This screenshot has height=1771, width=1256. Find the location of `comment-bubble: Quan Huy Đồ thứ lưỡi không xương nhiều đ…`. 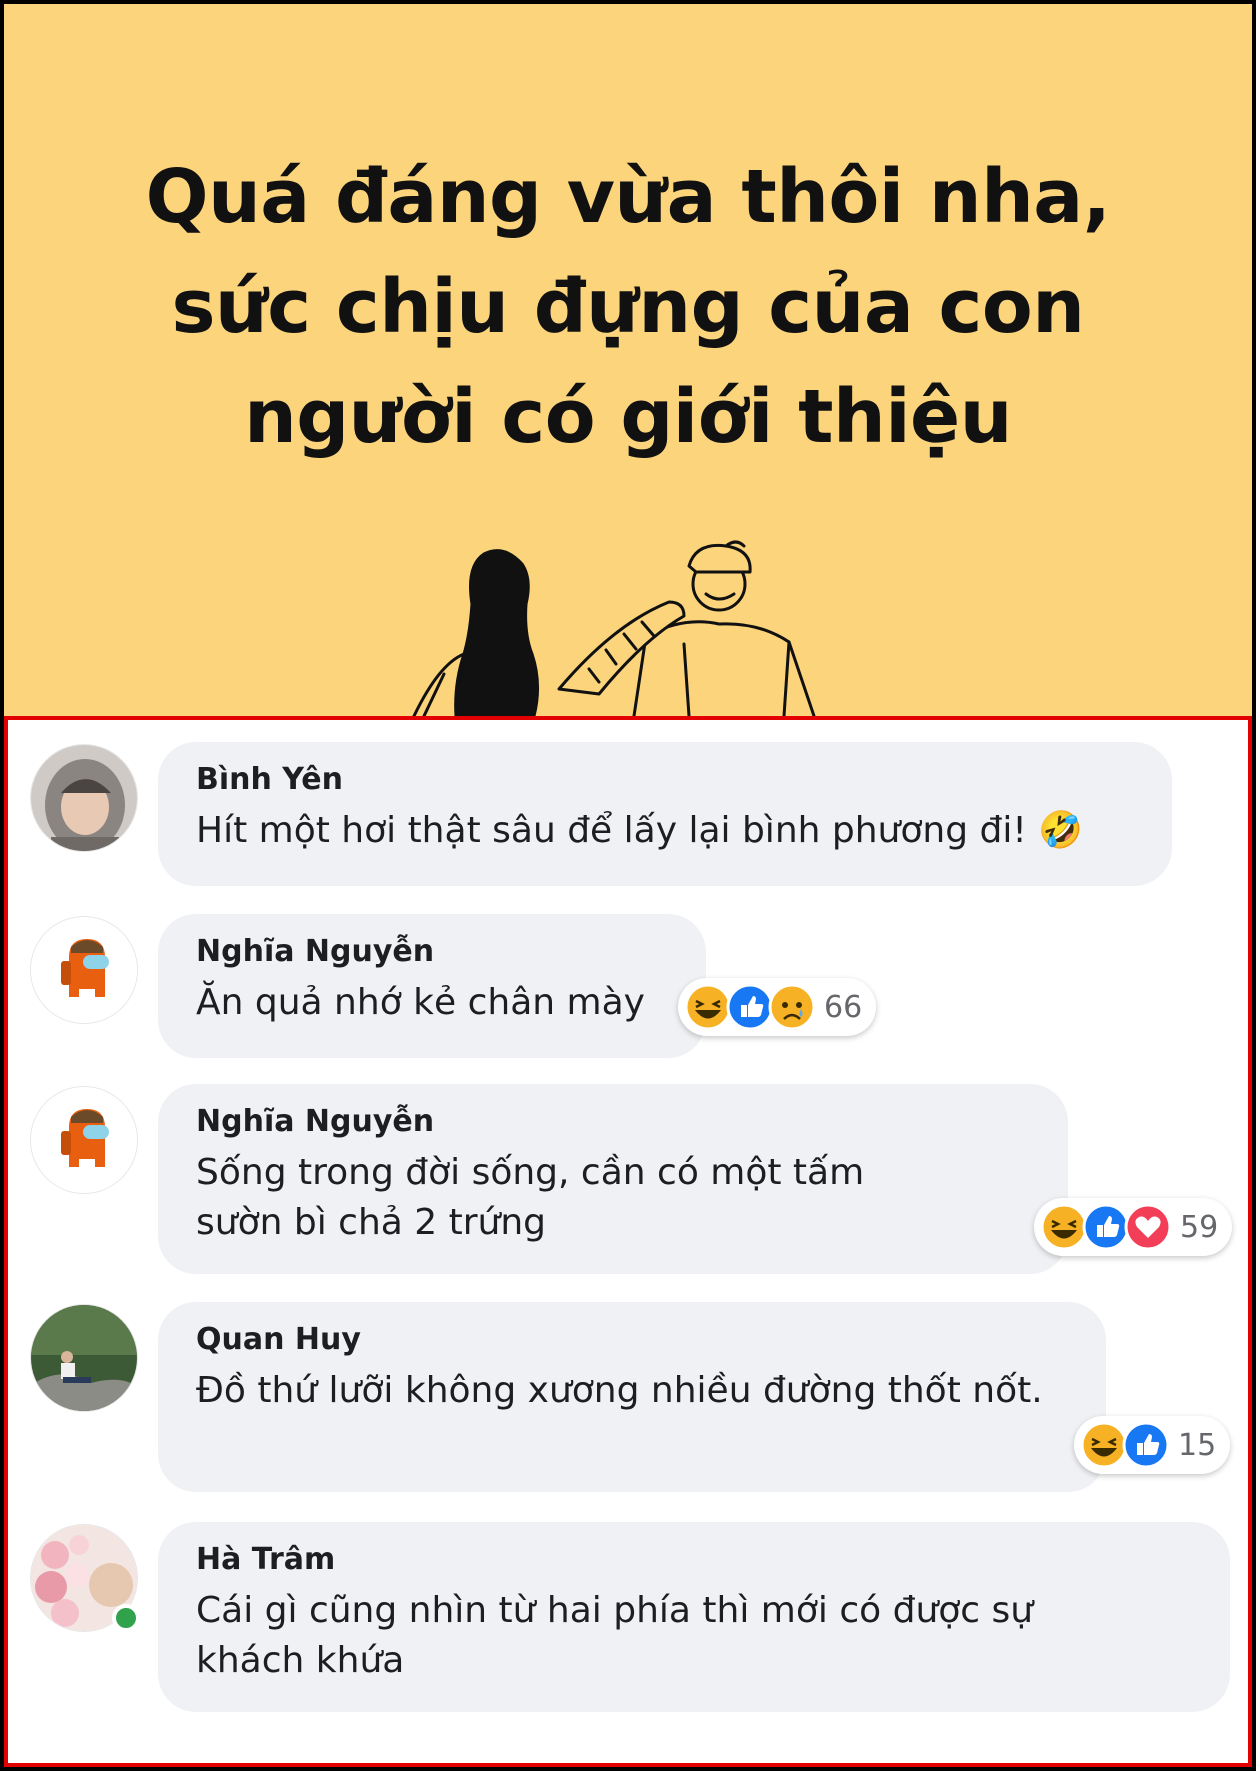

comment-bubble: Quan Huy Đồ thứ lưỡi không xương nhiều đ… is located at coordinates (632, 1397).